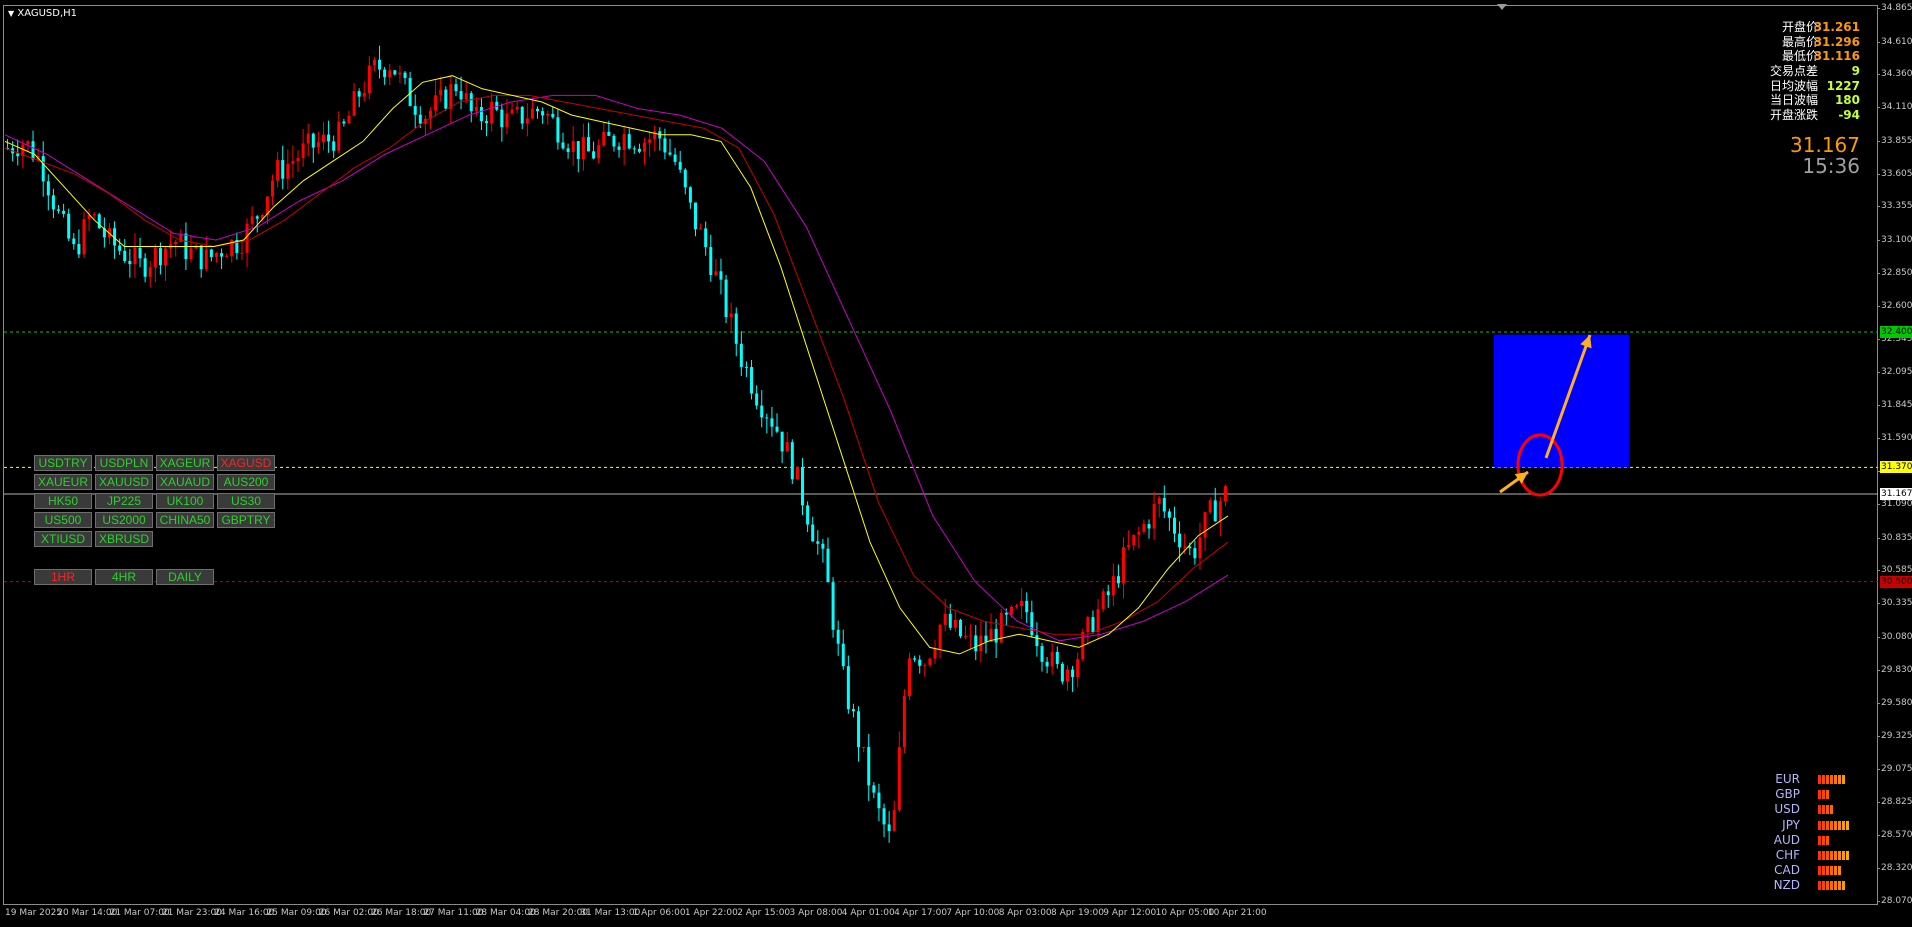  What do you see at coordinates (1130, 913) in the screenshot?
I see `time-tick-label: 9 Apr 12:00` at bounding box center [1130, 913].